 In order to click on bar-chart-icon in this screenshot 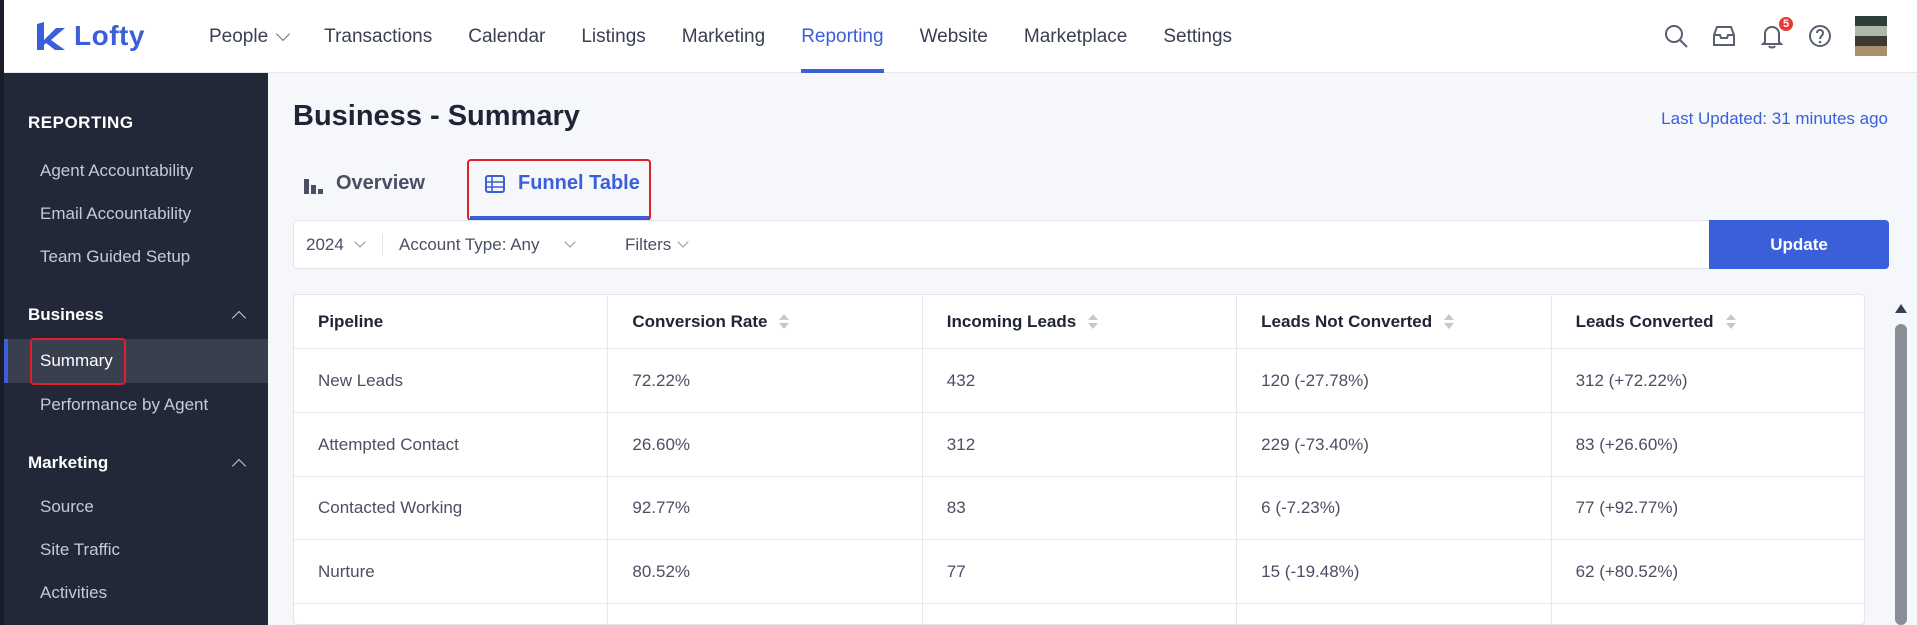, I will do `click(313, 186)`.